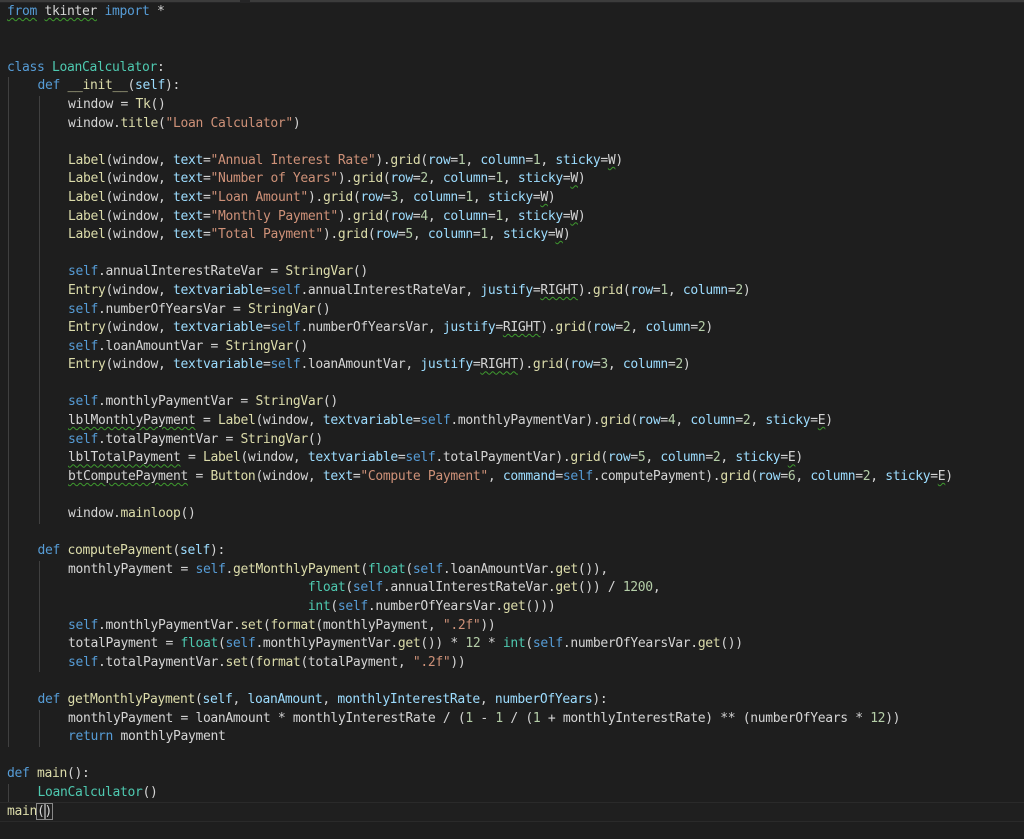  I want to click on code-token: from, so click(22, 11).